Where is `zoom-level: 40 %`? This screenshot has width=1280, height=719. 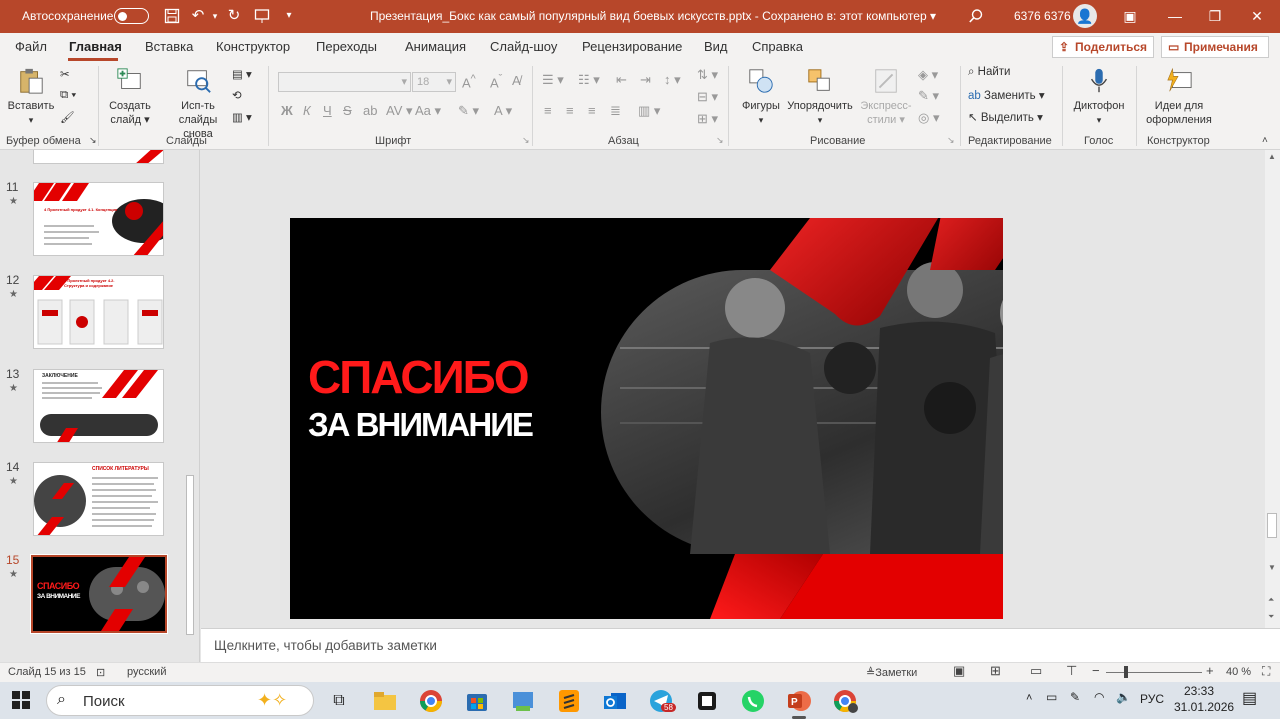 zoom-level: 40 % is located at coordinates (1238, 672).